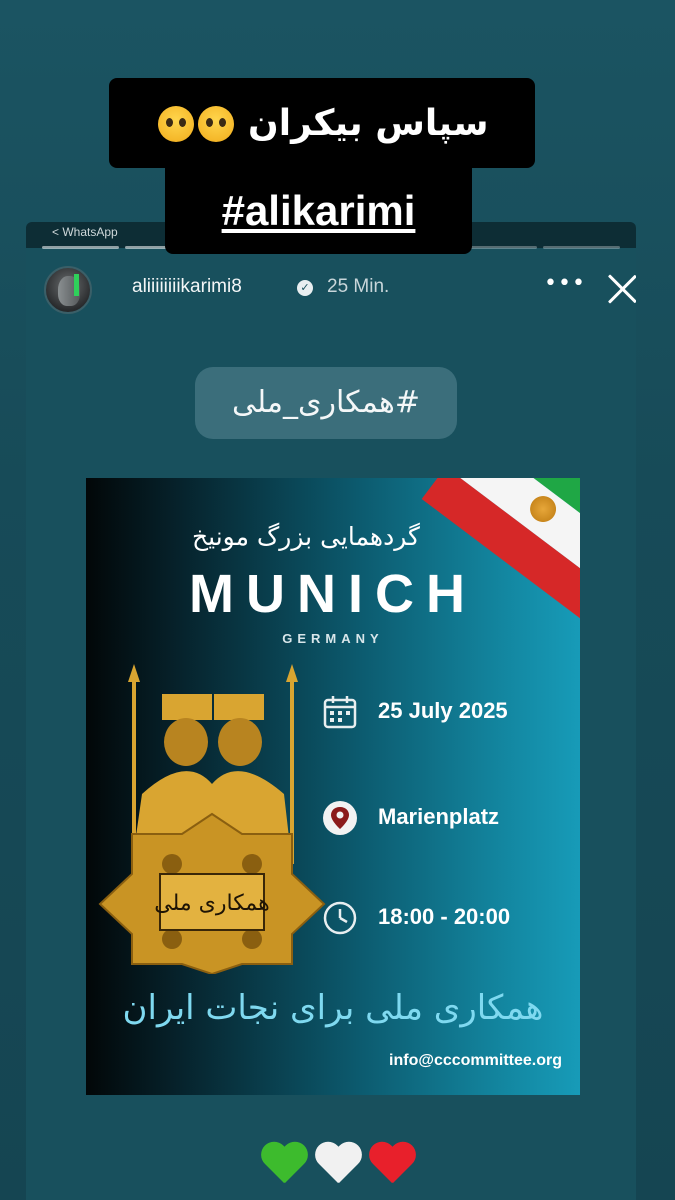  What do you see at coordinates (340, 918) in the screenshot?
I see `clock-icon` at bounding box center [340, 918].